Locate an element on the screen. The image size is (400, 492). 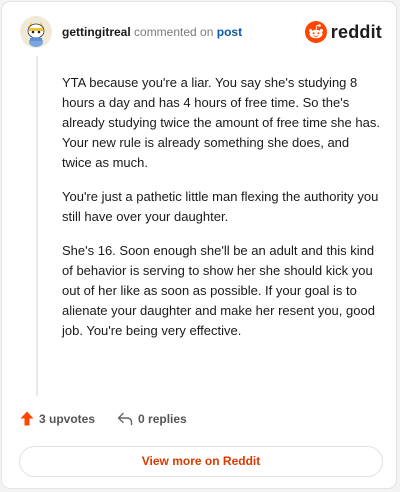
reddit-logo-icon is located at coordinates (315, 32).